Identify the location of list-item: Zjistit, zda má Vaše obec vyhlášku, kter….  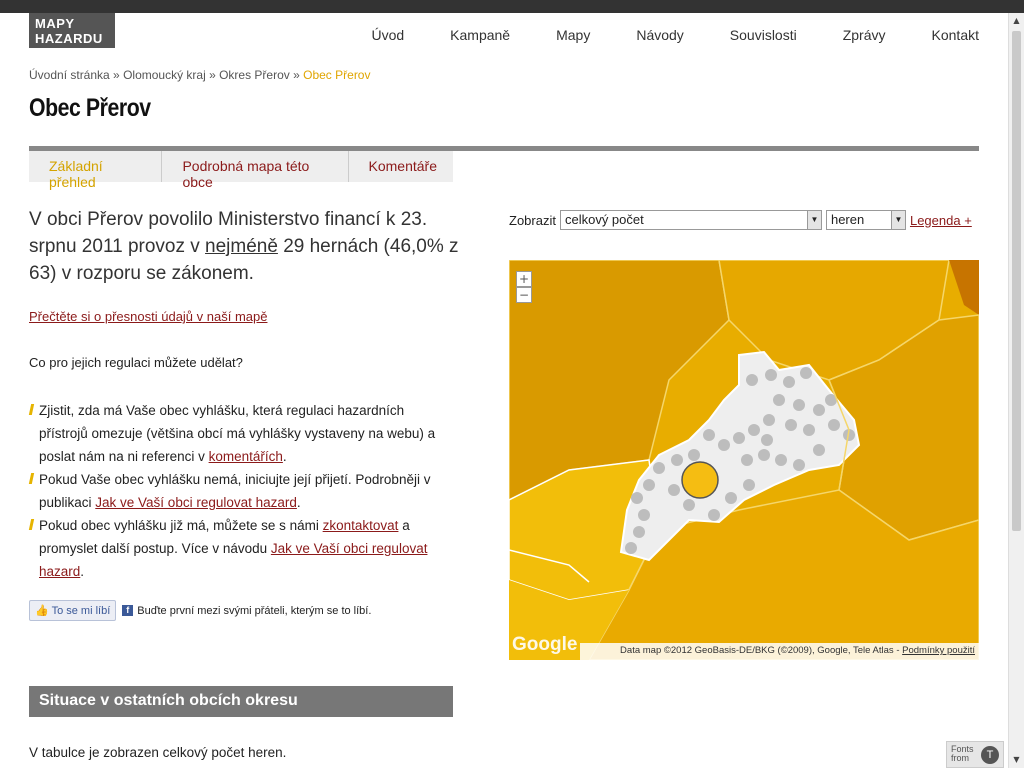
(236, 433).